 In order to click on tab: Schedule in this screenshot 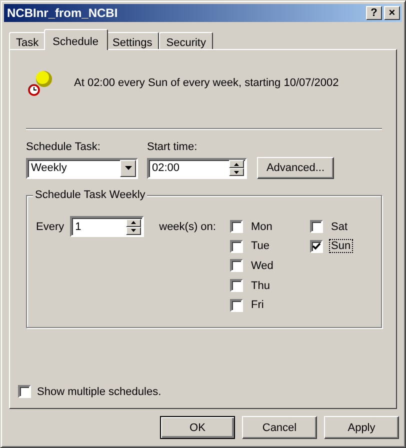, I will do `click(76, 39)`.